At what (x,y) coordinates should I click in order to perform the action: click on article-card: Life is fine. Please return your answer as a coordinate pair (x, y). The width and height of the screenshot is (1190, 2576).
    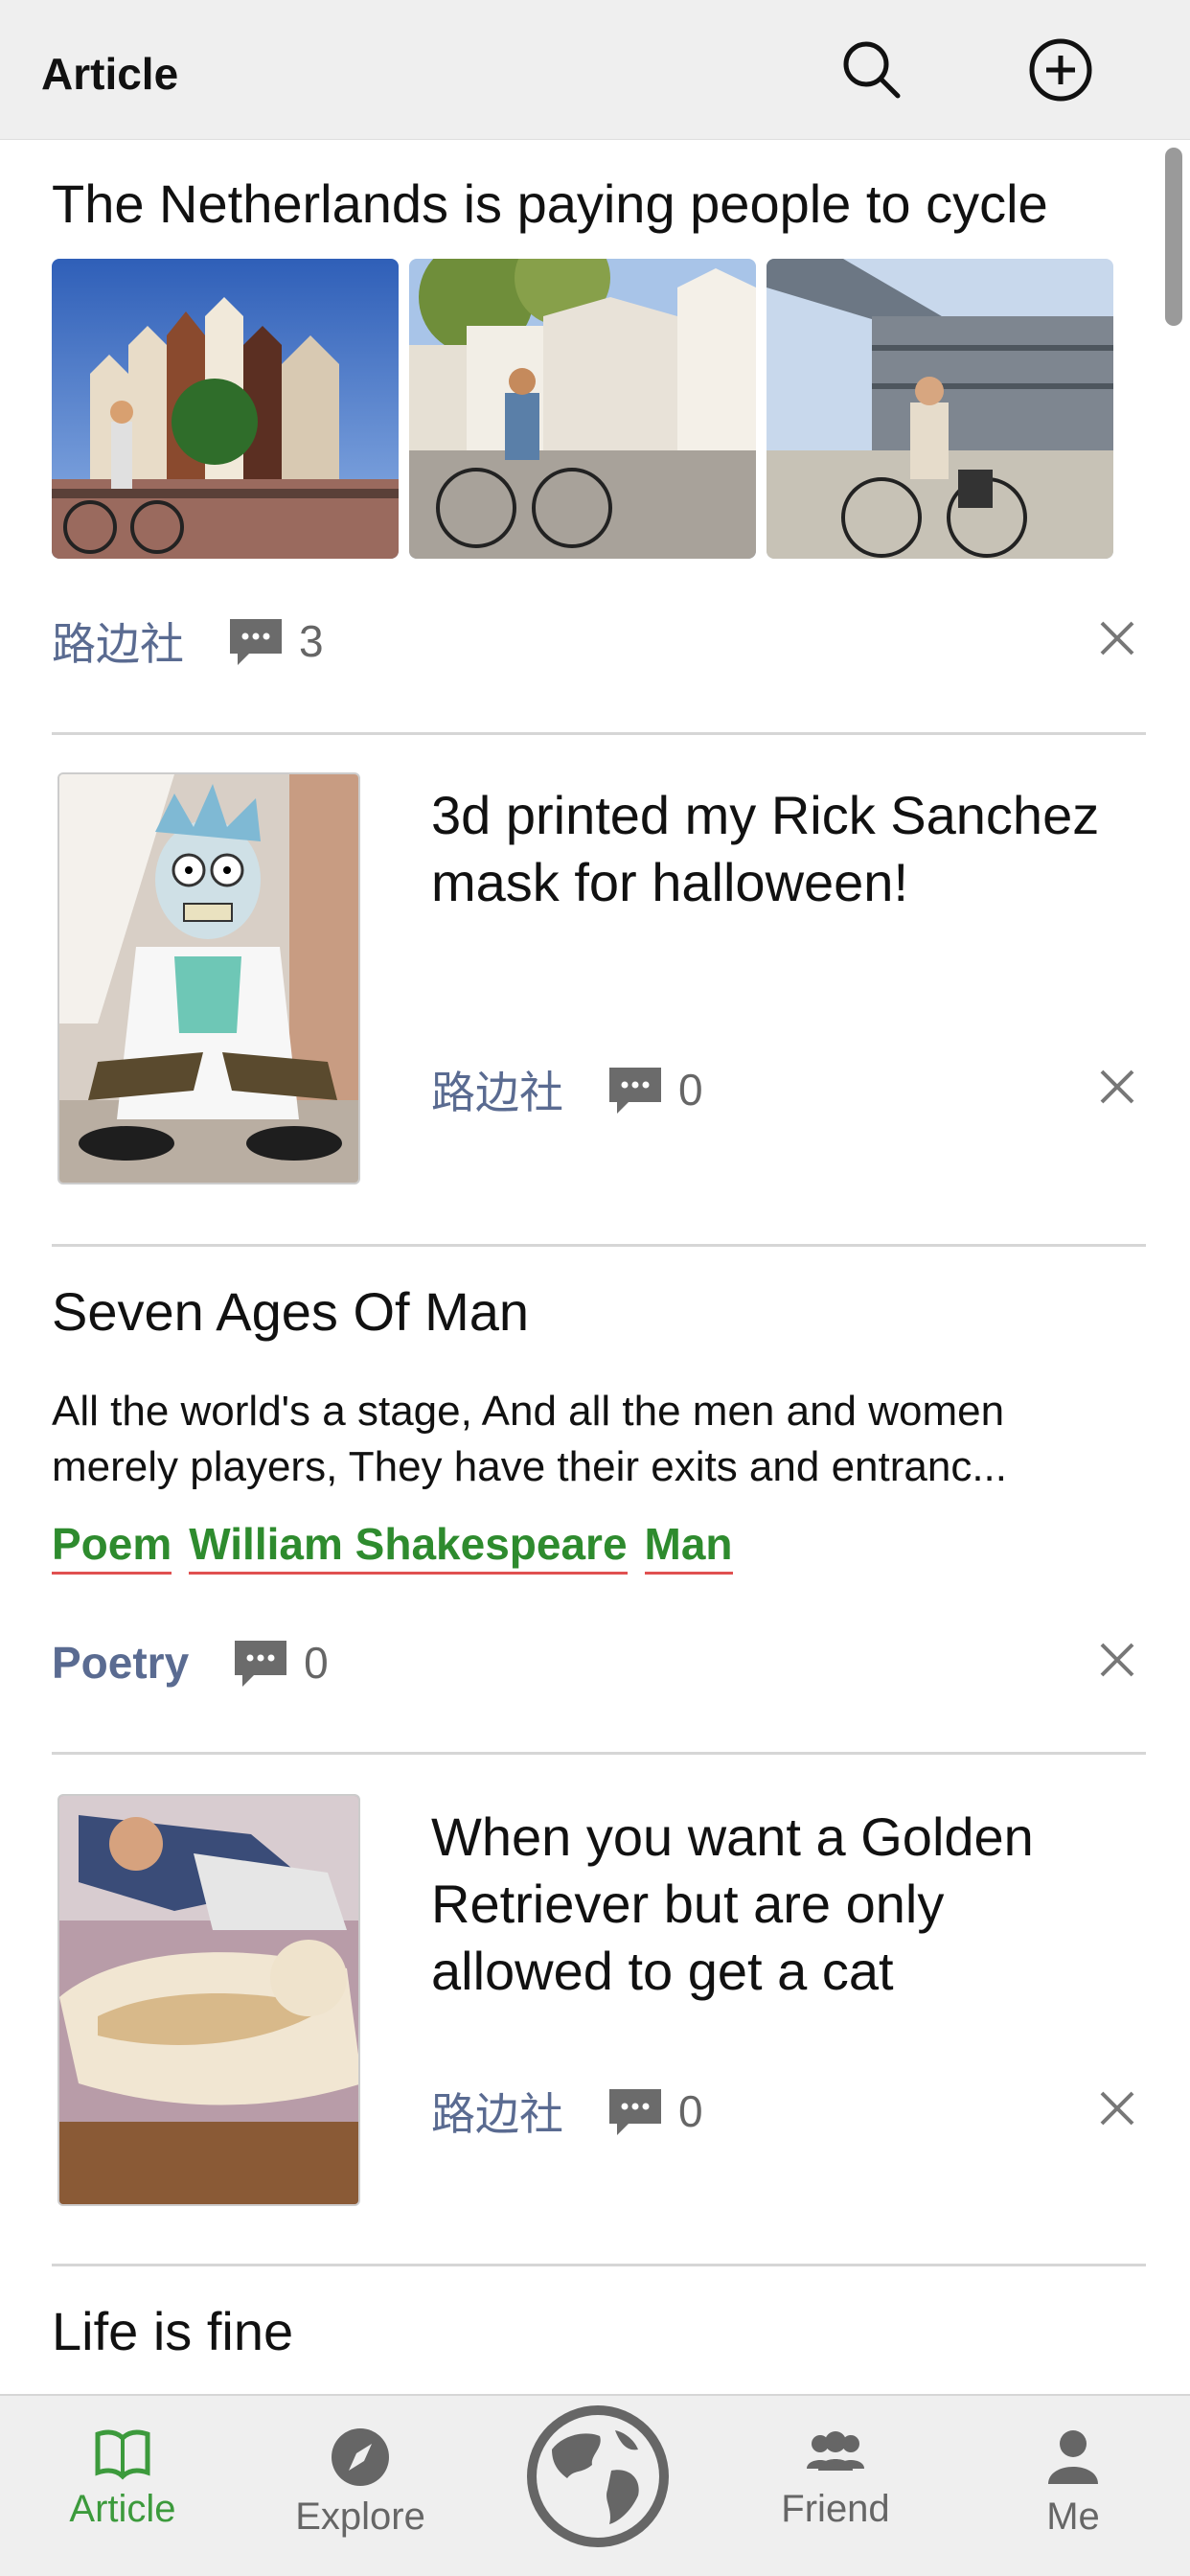
    Looking at the image, I should click on (599, 2331).